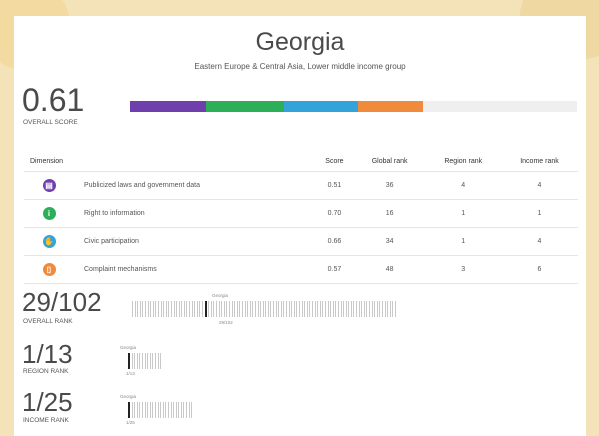 This screenshot has width=599, height=436. Describe the element at coordinates (128, 396) in the screenshot. I see `income-rank-marker-label: Georgia` at that location.